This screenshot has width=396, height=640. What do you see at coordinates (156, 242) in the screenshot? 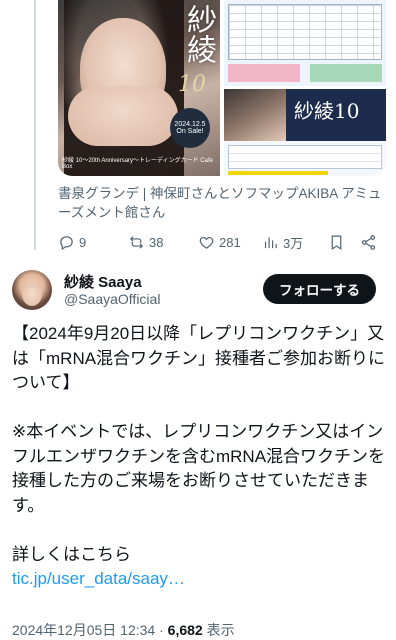
I see `repost-count: 38` at bounding box center [156, 242].